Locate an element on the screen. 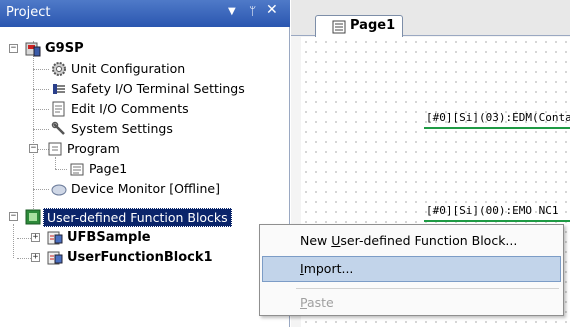  ladder-tag-emo: [#0][Si](00):EMO NC1 is located at coordinates (492, 210).